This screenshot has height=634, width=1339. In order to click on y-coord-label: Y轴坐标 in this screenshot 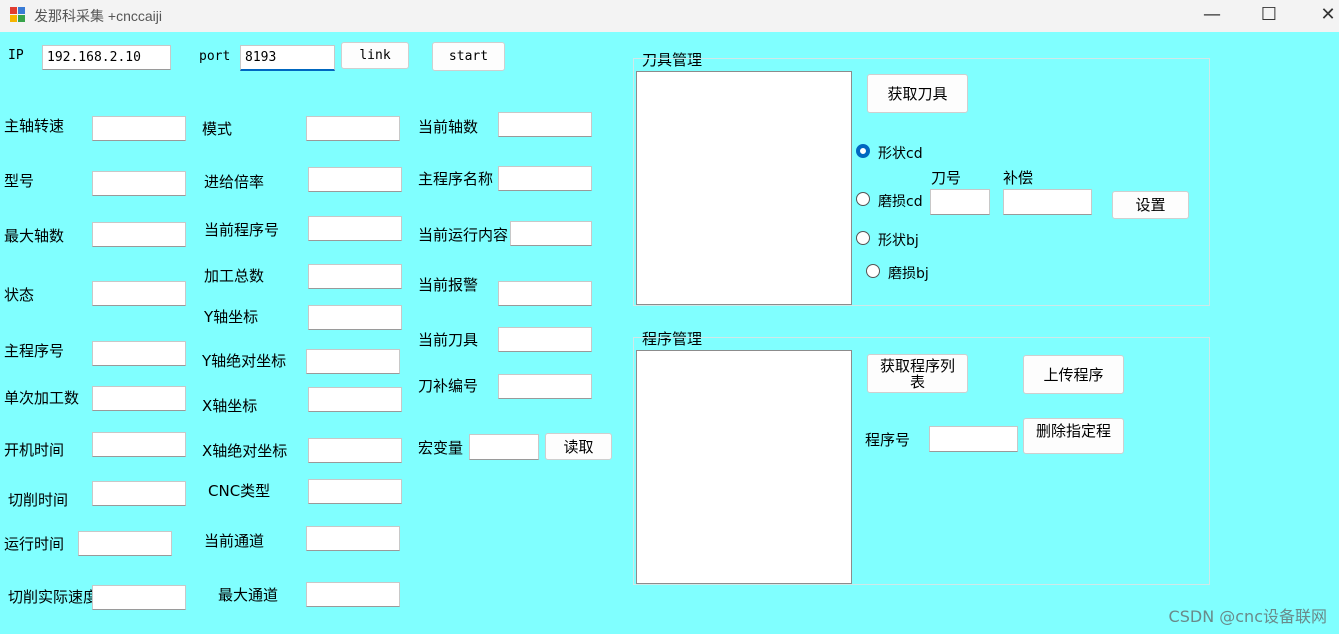, I will do `click(231, 317)`.